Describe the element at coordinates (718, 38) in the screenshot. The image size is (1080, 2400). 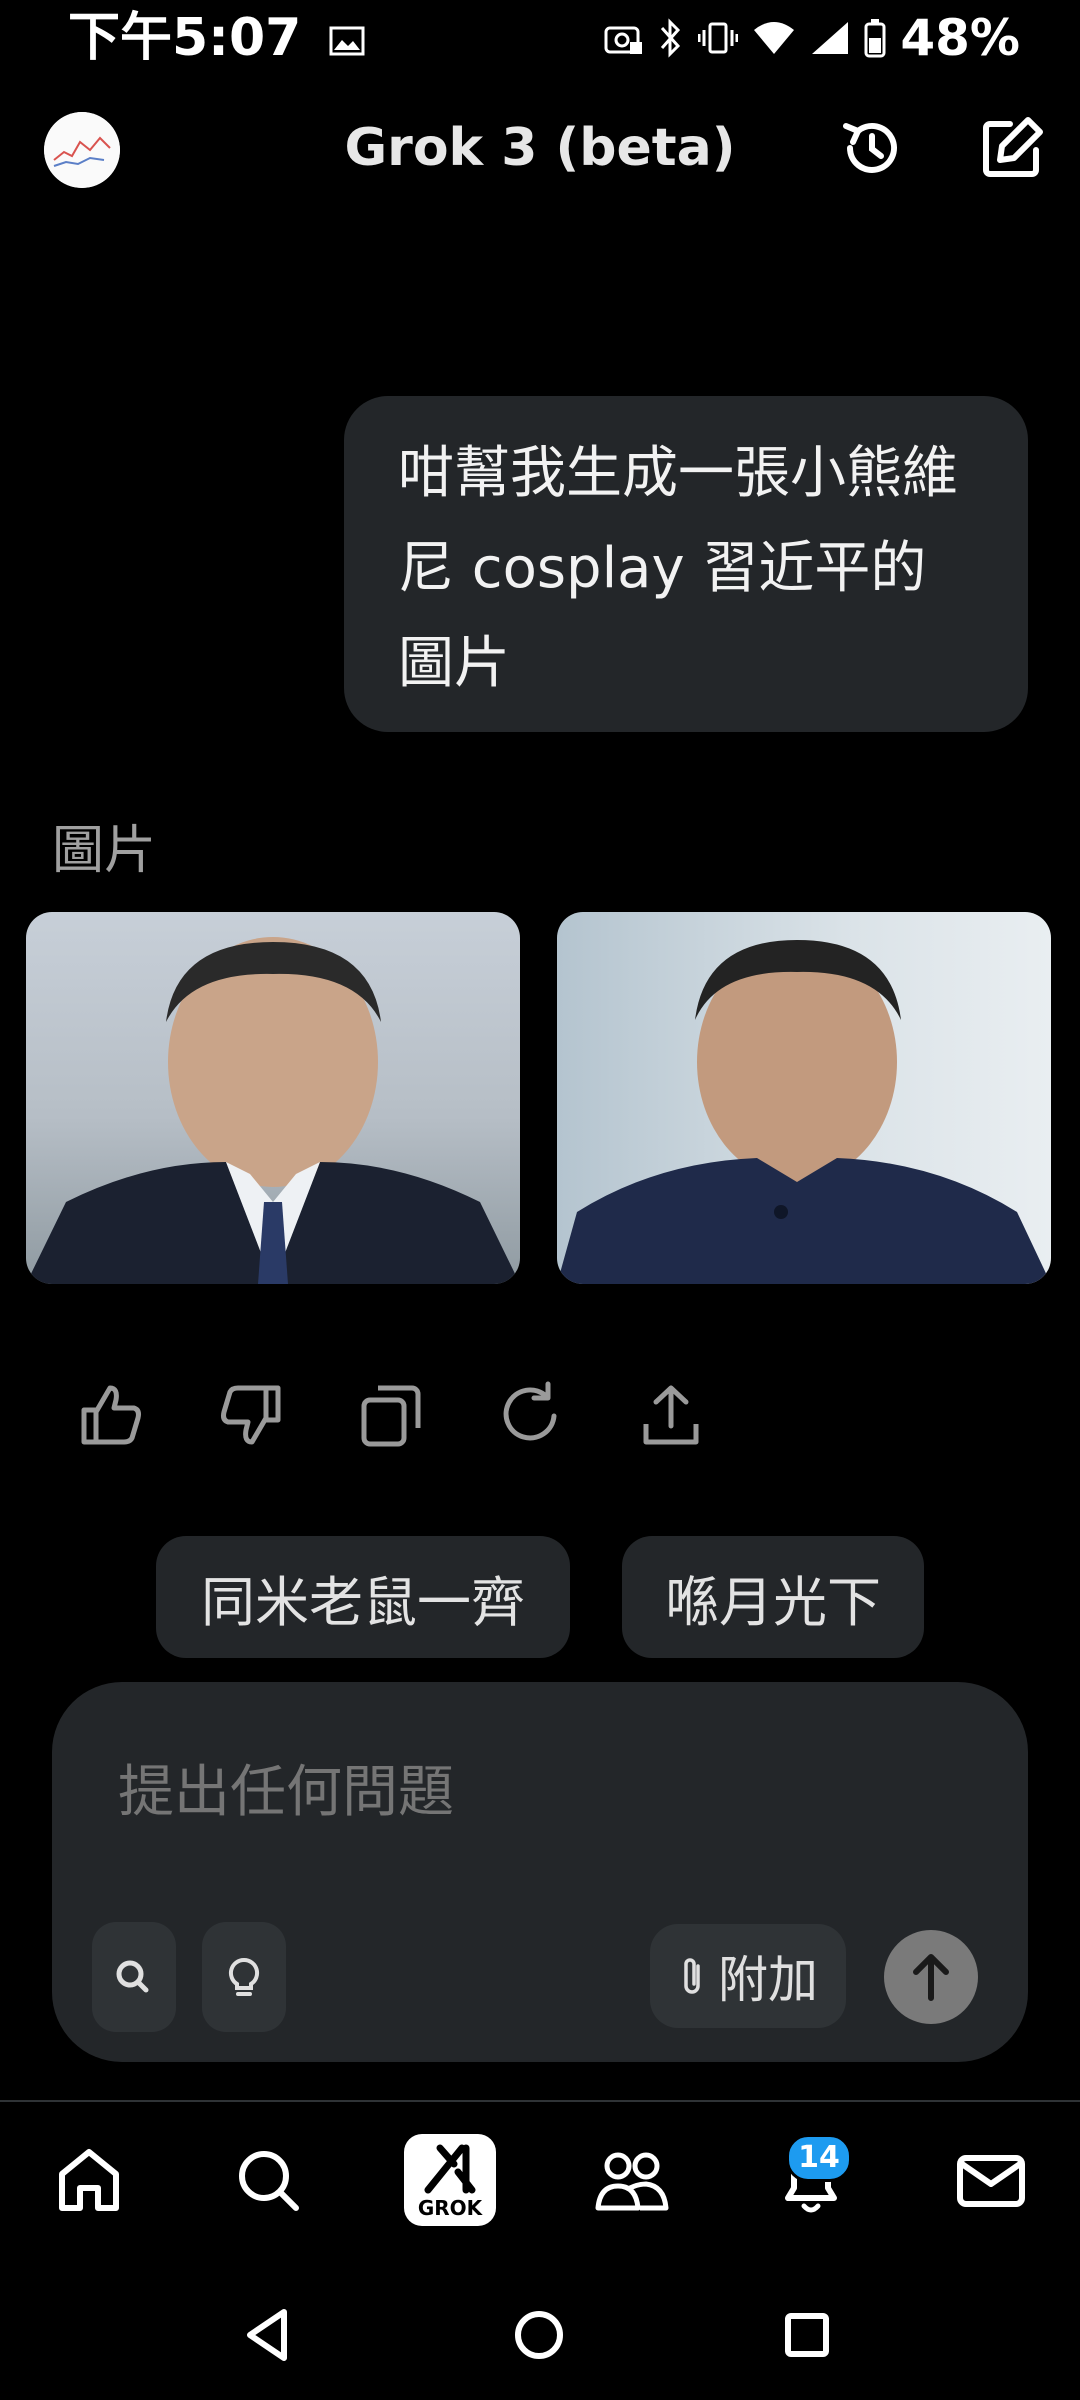
I see `vibrate-icon` at that location.